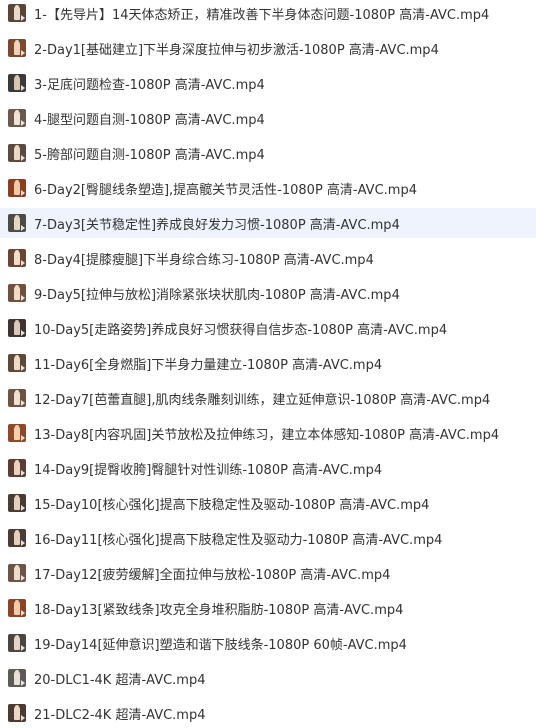 The height and width of the screenshot is (728, 536). I want to click on file-list-item: 4-腿型问题自测-1080P 高清-AVC.mp4, so click(268, 118).